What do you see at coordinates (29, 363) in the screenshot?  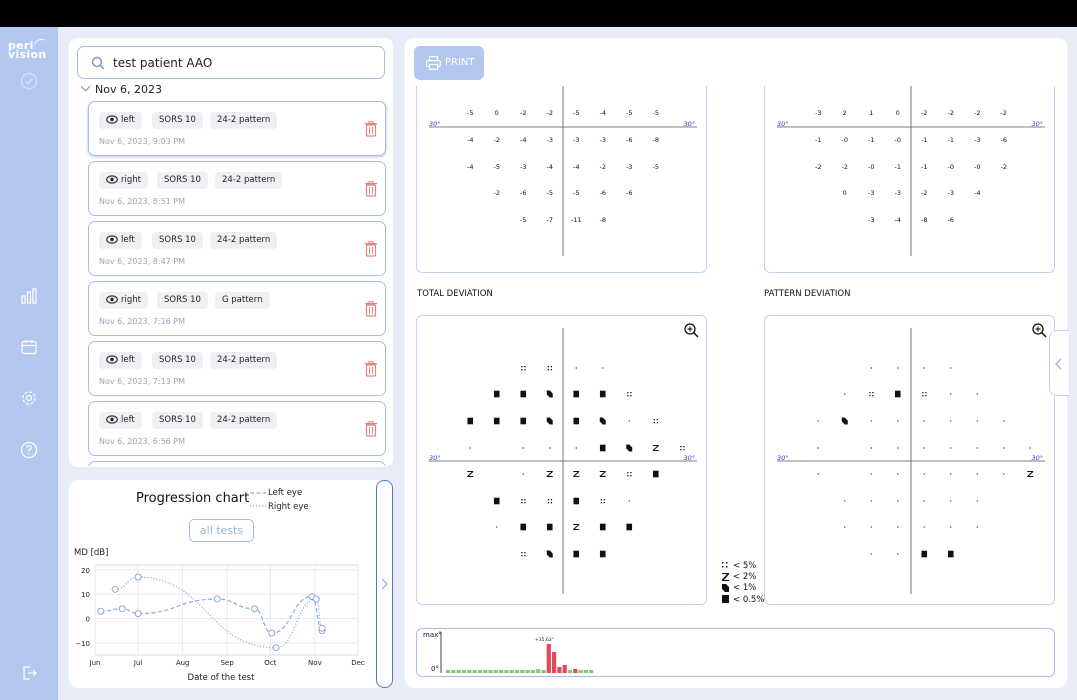 I see `sidebar: peri vision` at bounding box center [29, 363].